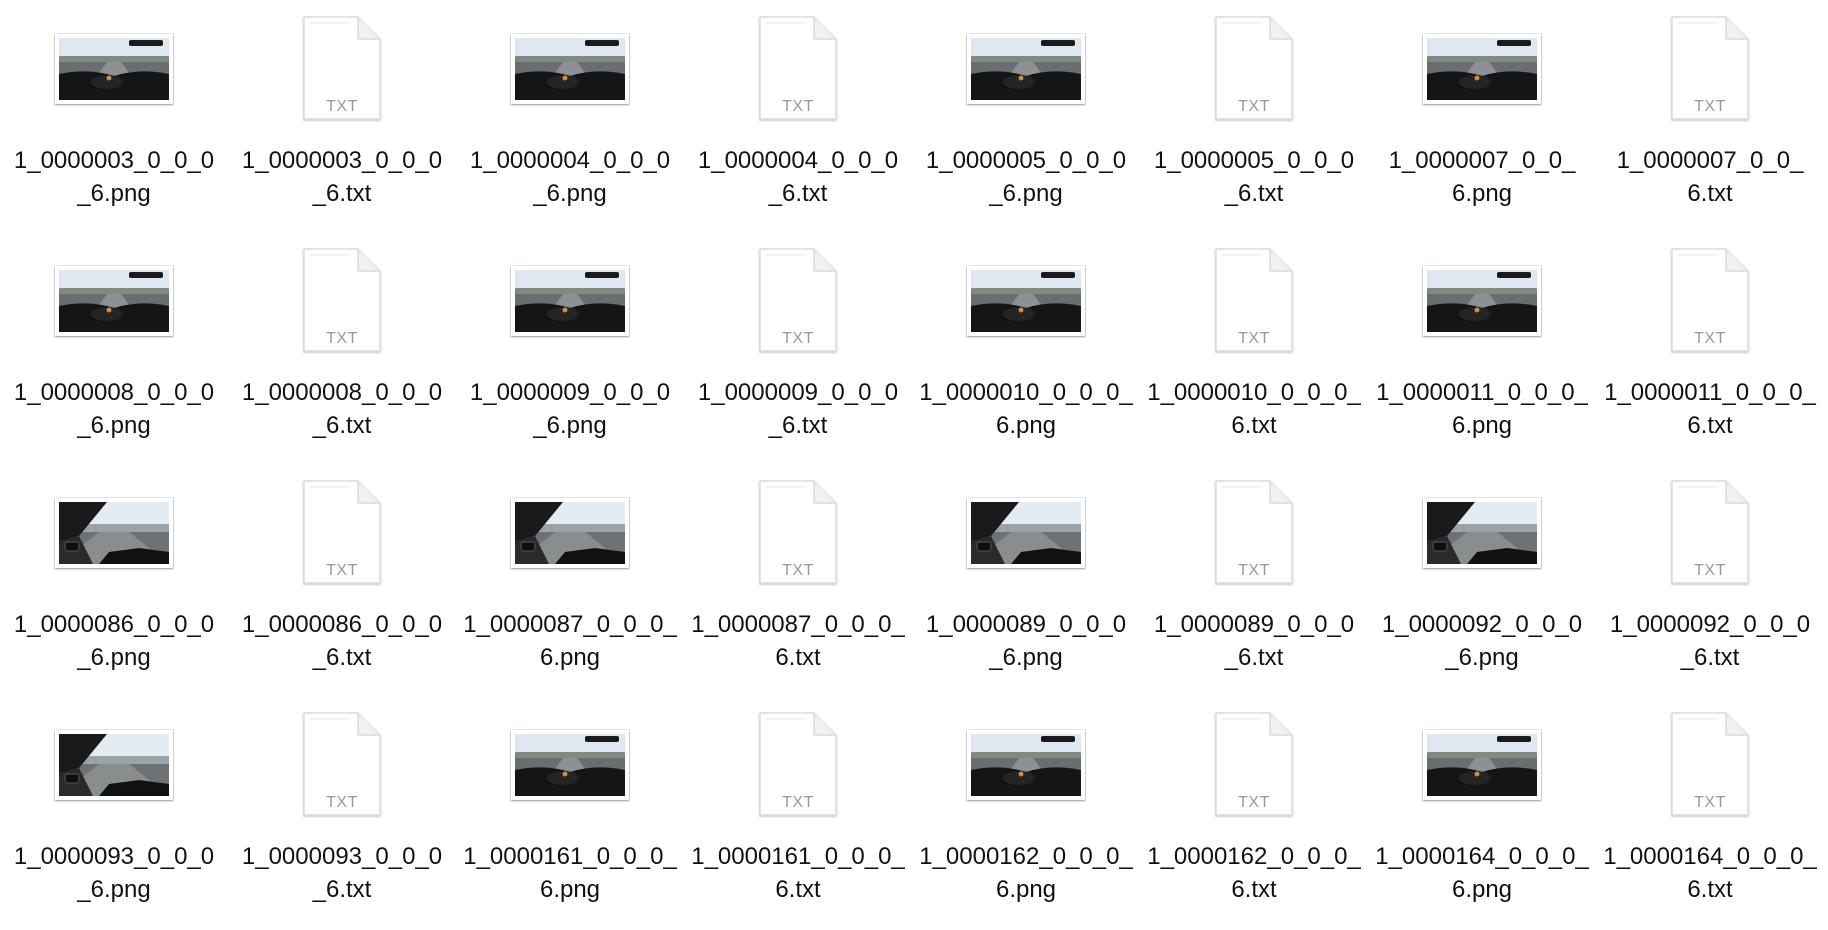 This screenshot has height=930, width=1828. What do you see at coordinates (1026, 177) in the screenshot?
I see `file-name: 1_0000005_0_0_0 _6.png` at bounding box center [1026, 177].